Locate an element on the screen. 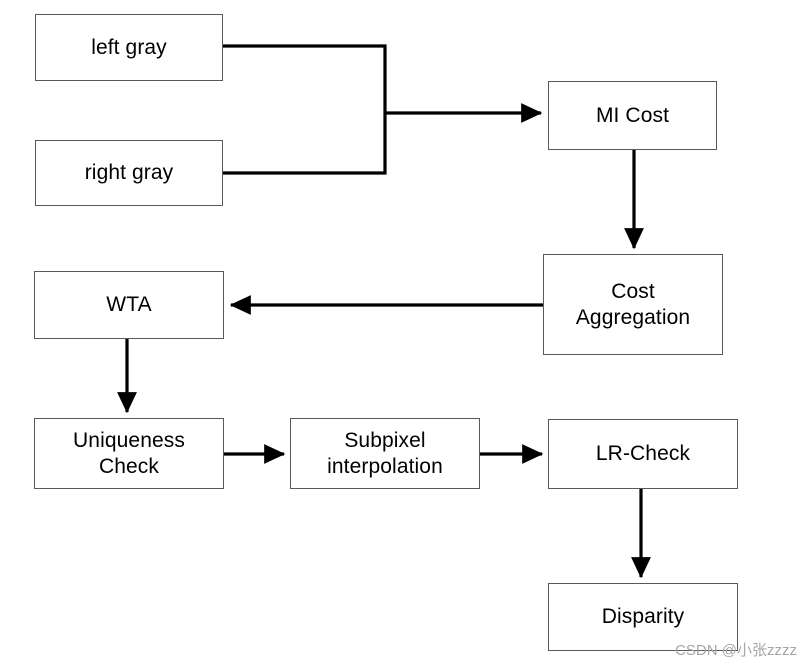  node-label: Subpixel interpolation is located at coordinates (385, 453).